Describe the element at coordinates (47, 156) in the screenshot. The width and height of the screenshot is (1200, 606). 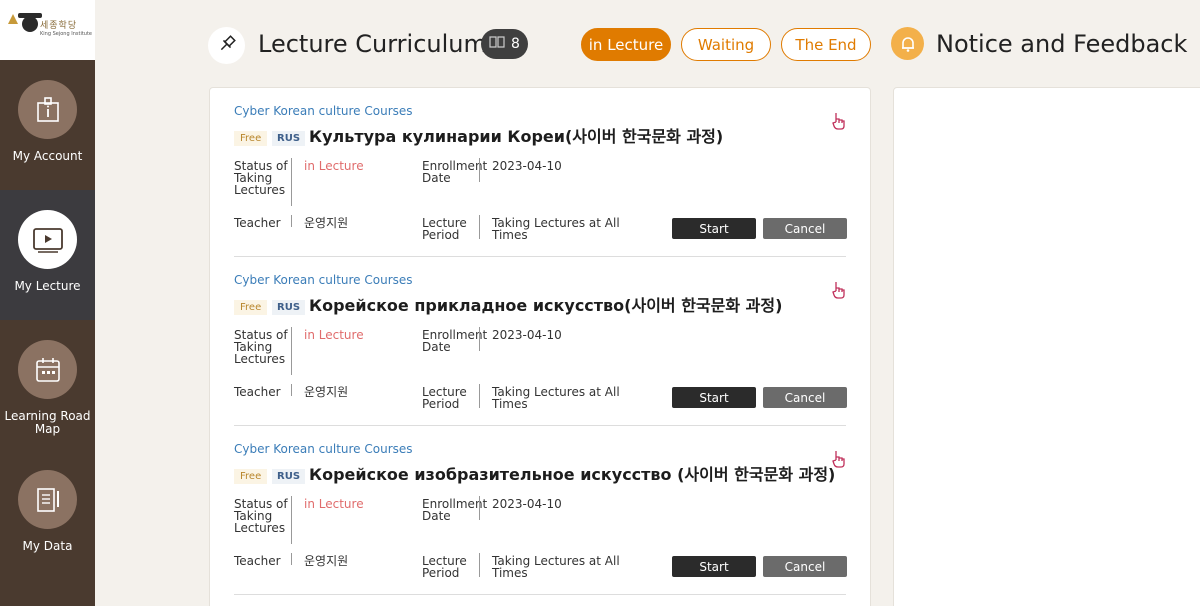
I see `sidebar-item-label: My Account` at that location.